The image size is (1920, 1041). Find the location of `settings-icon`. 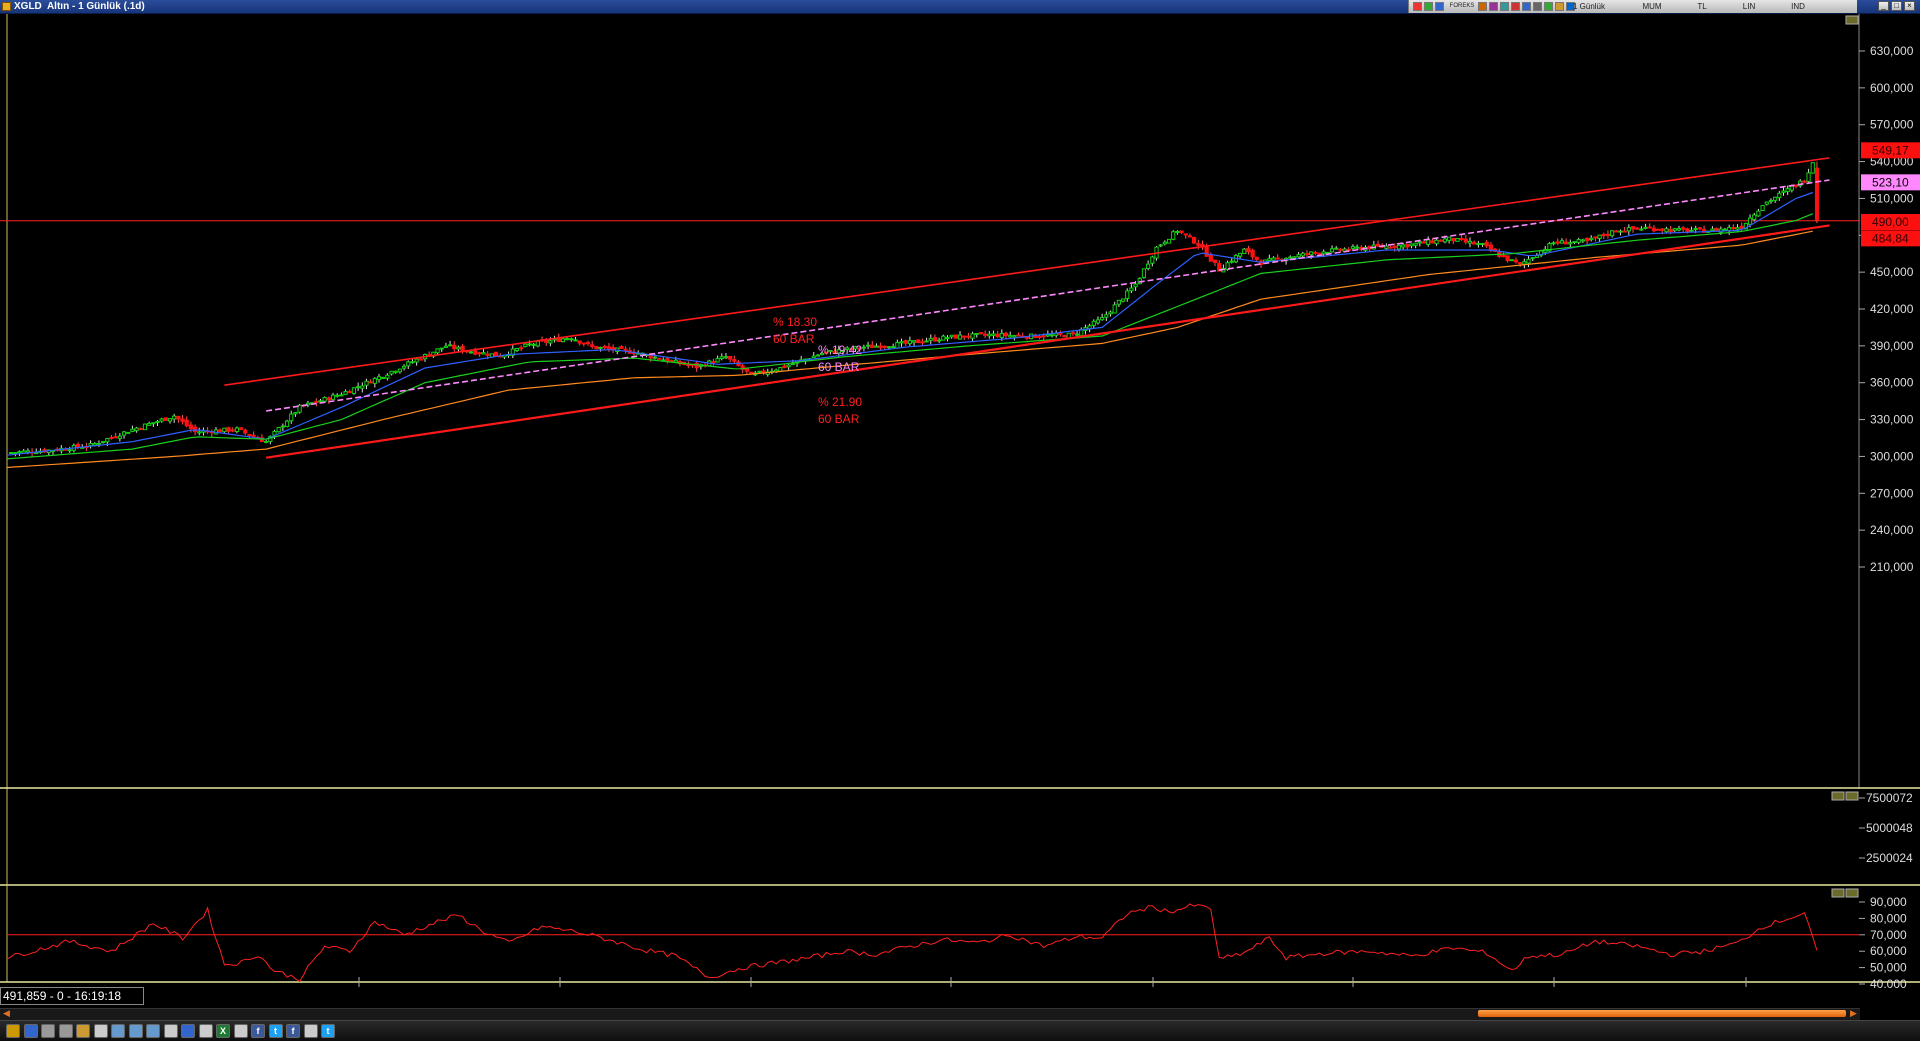

settings-icon is located at coordinates (1504, 6).